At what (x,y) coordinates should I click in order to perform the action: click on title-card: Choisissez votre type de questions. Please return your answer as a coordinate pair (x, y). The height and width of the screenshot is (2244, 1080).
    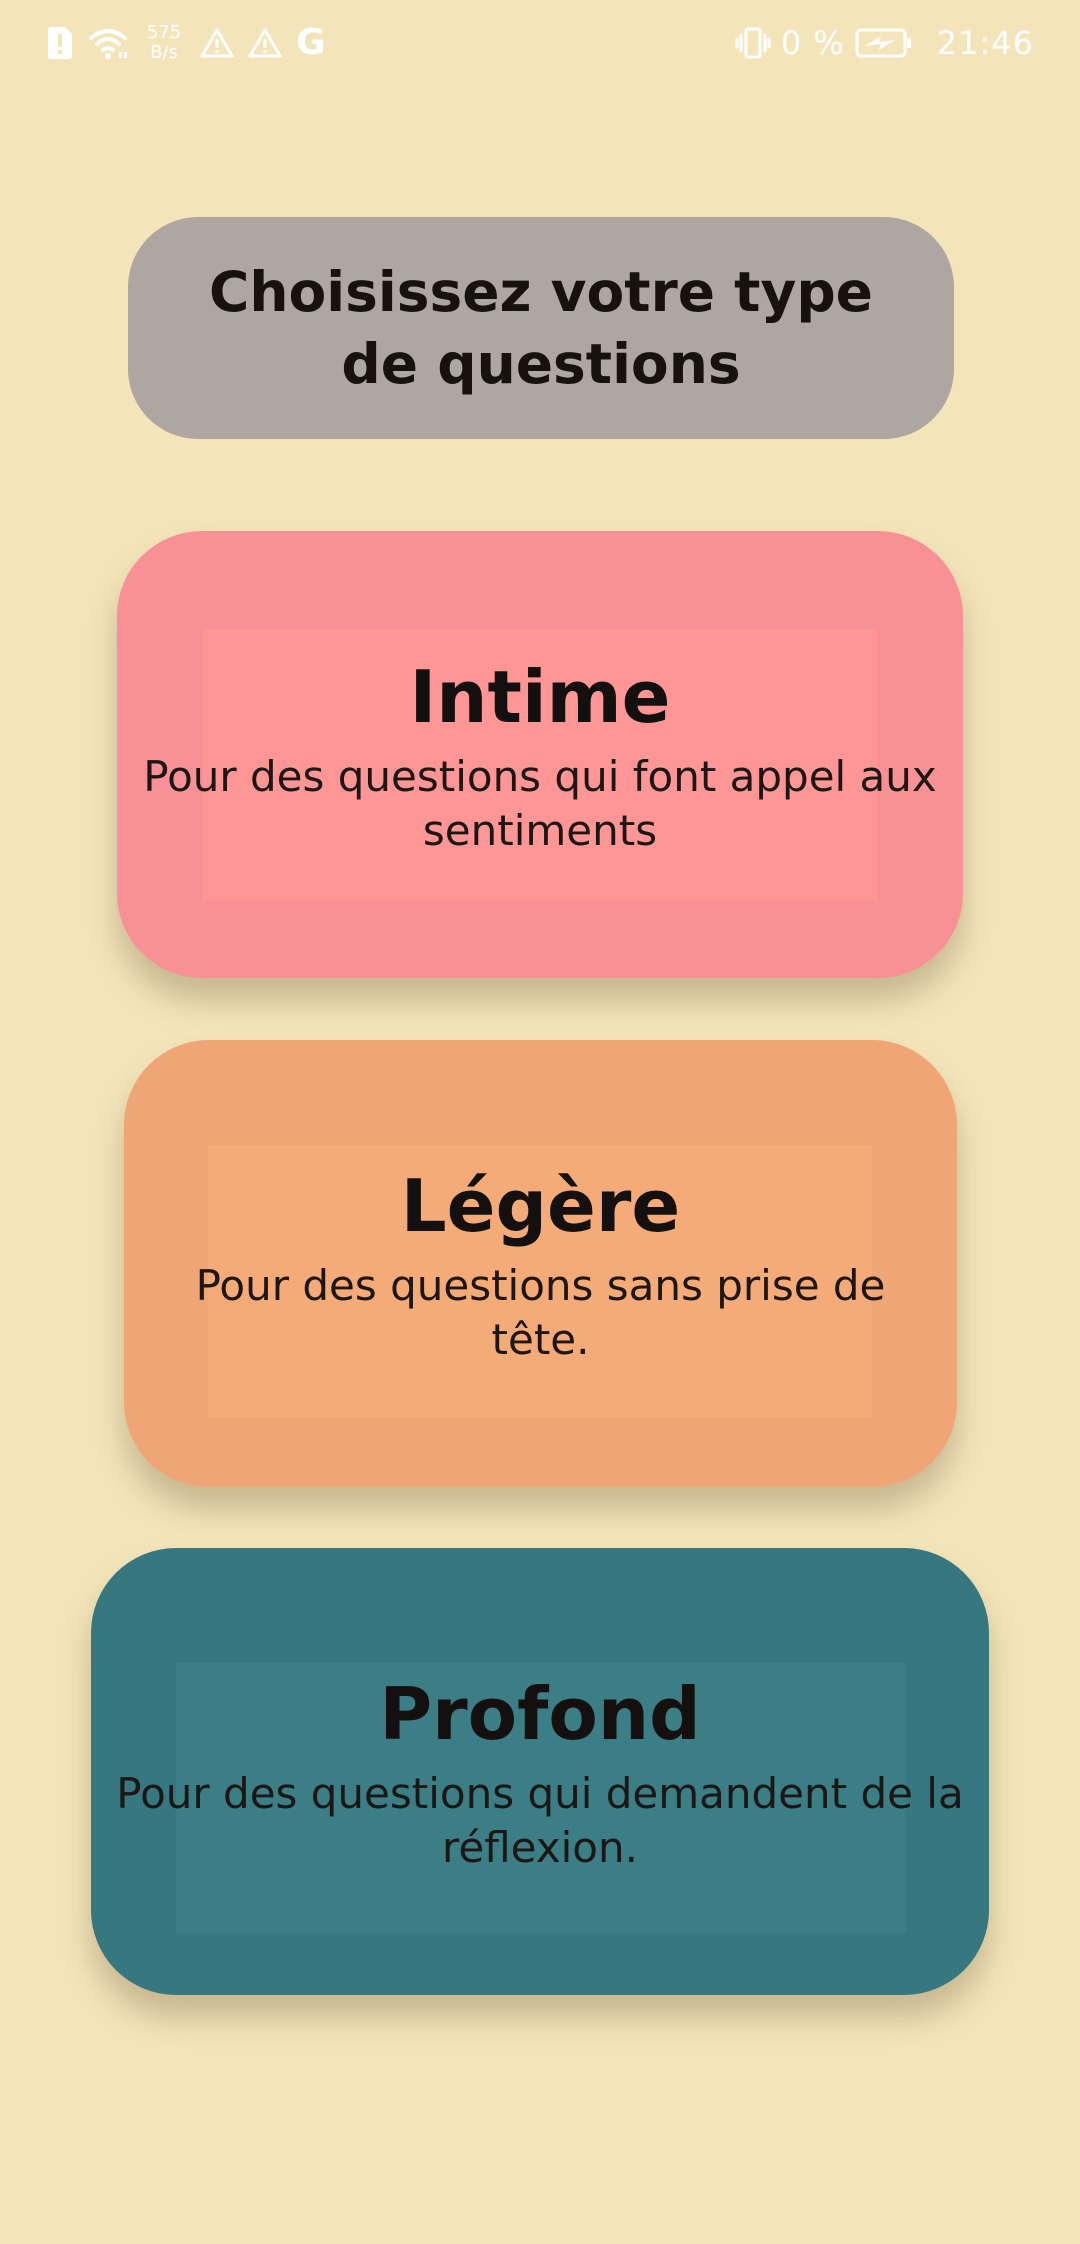
    Looking at the image, I should click on (541, 328).